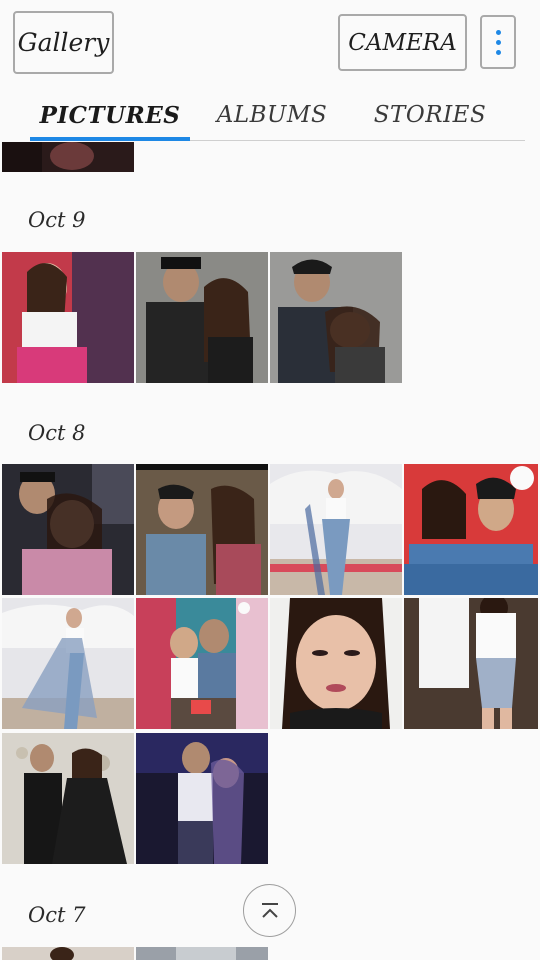  I want to click on section-date-label: Oct 9, so click(57, 220).